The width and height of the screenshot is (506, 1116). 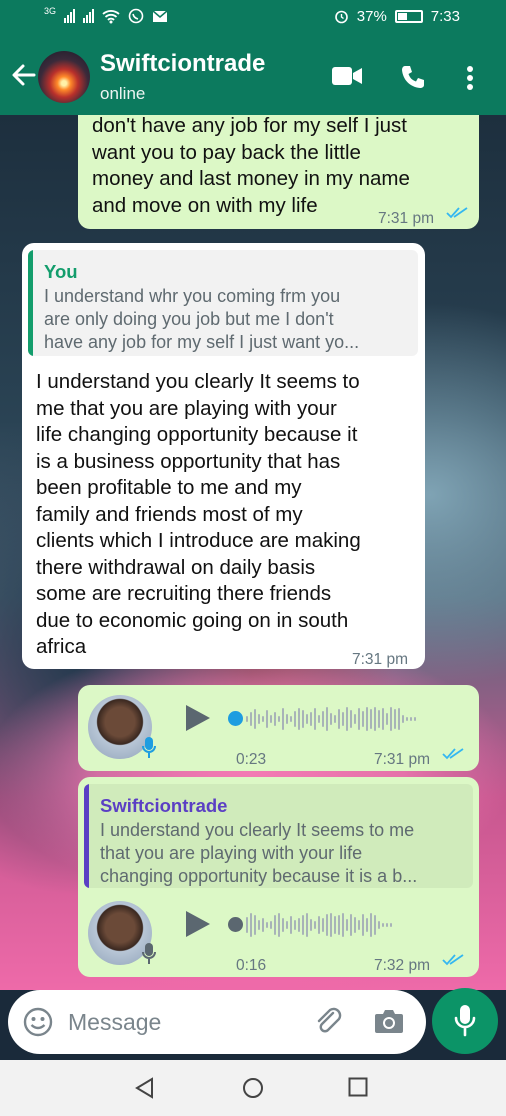 I want to click on recents-square-icon, so click(x=358, y=1087).